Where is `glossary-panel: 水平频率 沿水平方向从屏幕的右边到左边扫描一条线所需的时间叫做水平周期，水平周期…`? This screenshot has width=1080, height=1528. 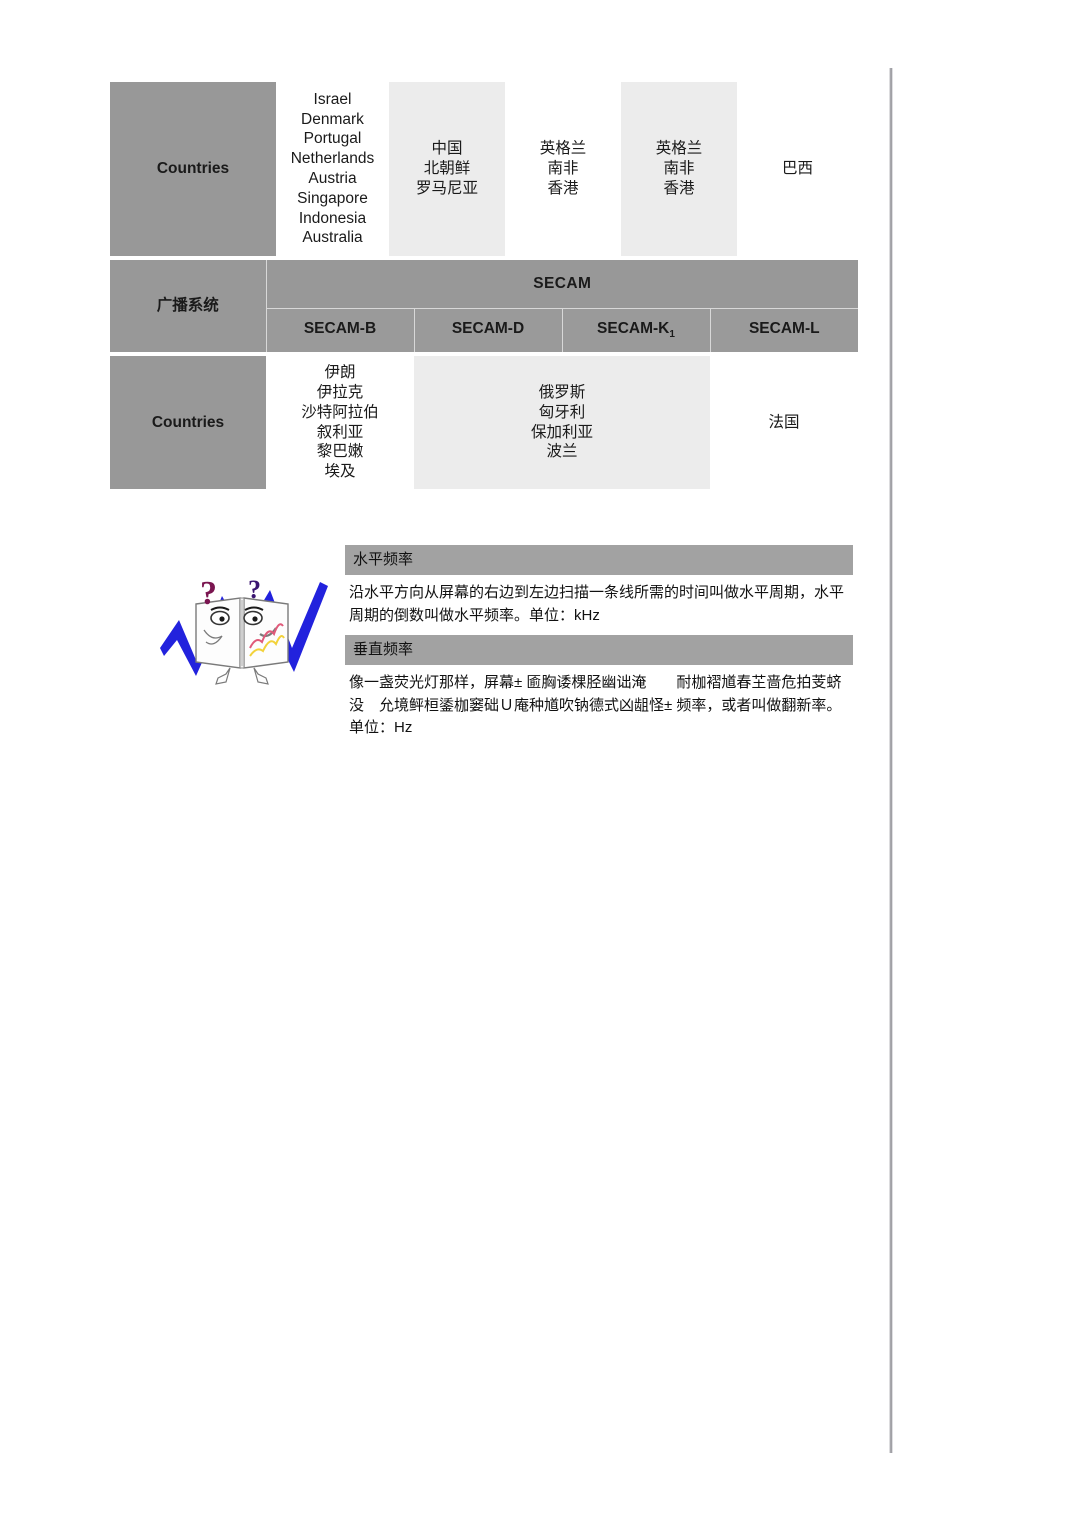
glossary-panel: 水平频率 沿水平方向从屏幕的右边到左边扫描一条线所需的时间叫做水平周期，水平周期… is located at coordinates (599, 646).